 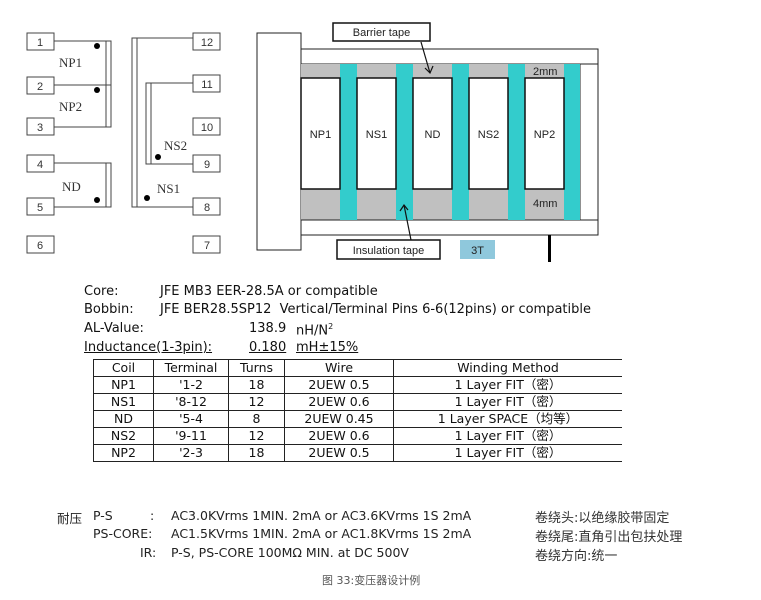 I want to click on ns2-winding-bar, so click(x=148, y=123).